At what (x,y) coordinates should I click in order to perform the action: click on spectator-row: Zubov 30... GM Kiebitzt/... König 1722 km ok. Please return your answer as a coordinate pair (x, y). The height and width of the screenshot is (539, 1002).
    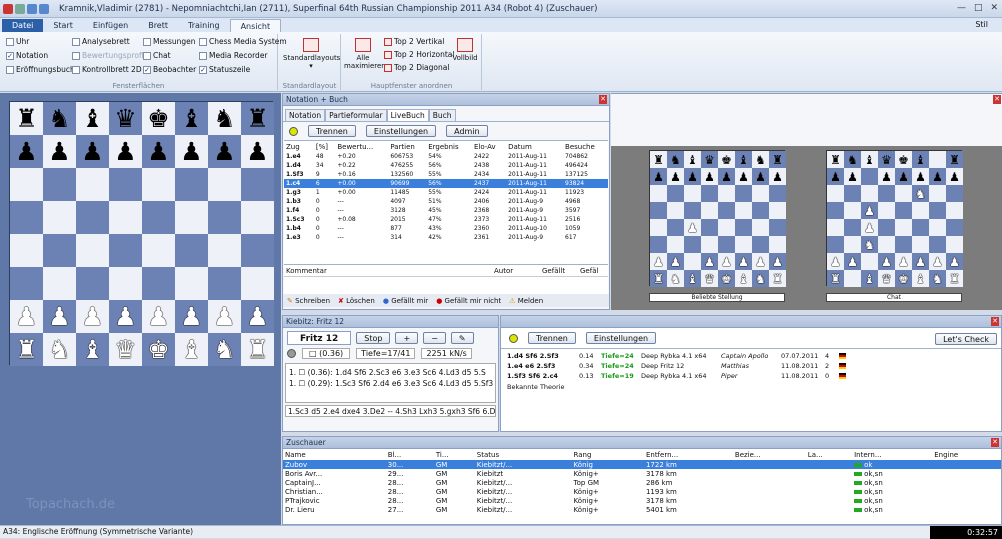
    Looking at the image, I should click on (642, 464).